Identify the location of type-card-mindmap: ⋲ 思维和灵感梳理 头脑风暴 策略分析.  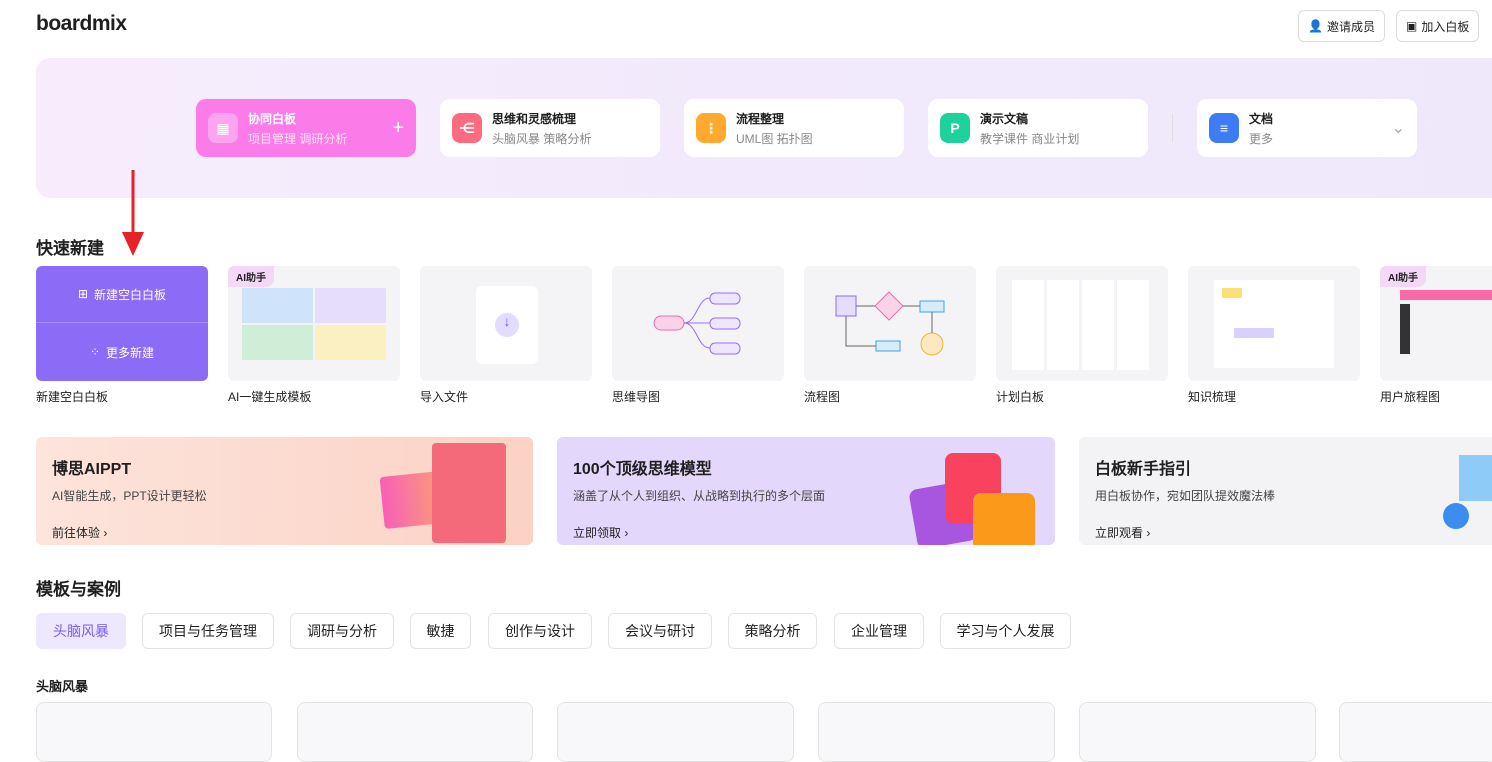
(550, 128).